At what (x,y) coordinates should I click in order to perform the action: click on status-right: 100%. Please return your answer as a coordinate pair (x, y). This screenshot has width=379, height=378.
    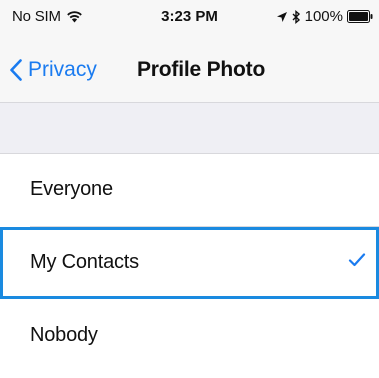
    Looking at the image, I should click on (324, 16).